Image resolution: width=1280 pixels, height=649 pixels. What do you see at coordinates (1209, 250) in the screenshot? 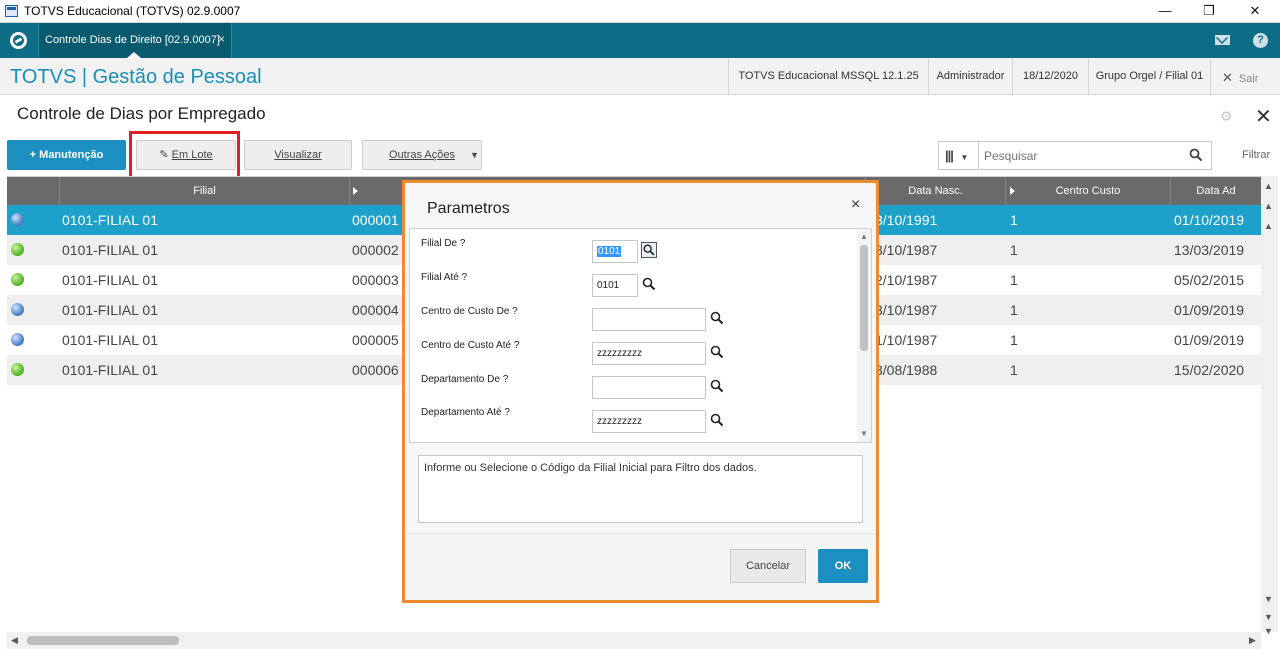
I see `cell-data-adm: 13/03/2019` at bounding box center [1209, 250].